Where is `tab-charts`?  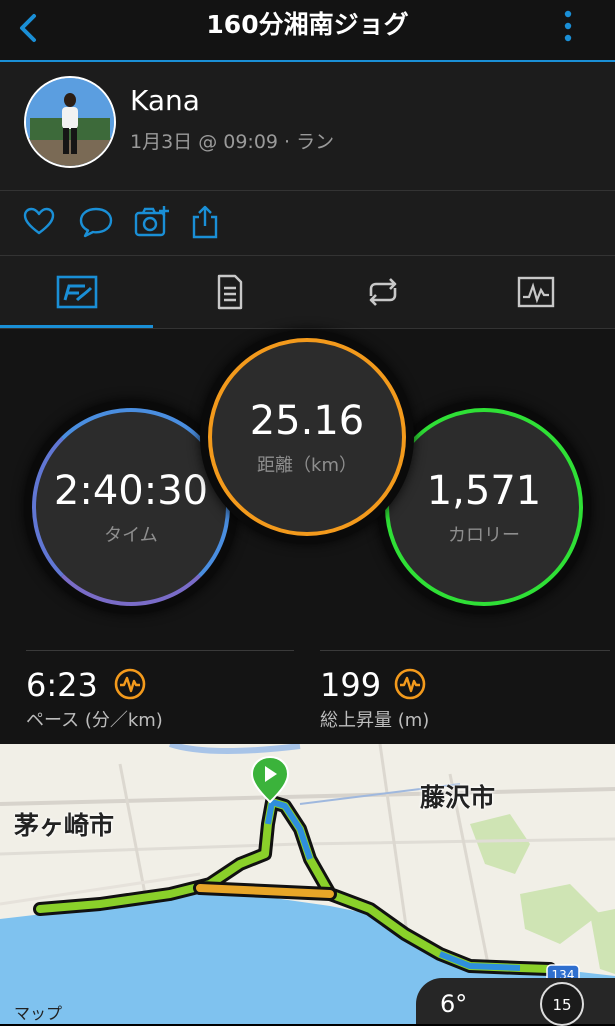 tab-charts is located at coordinates (535, 292).